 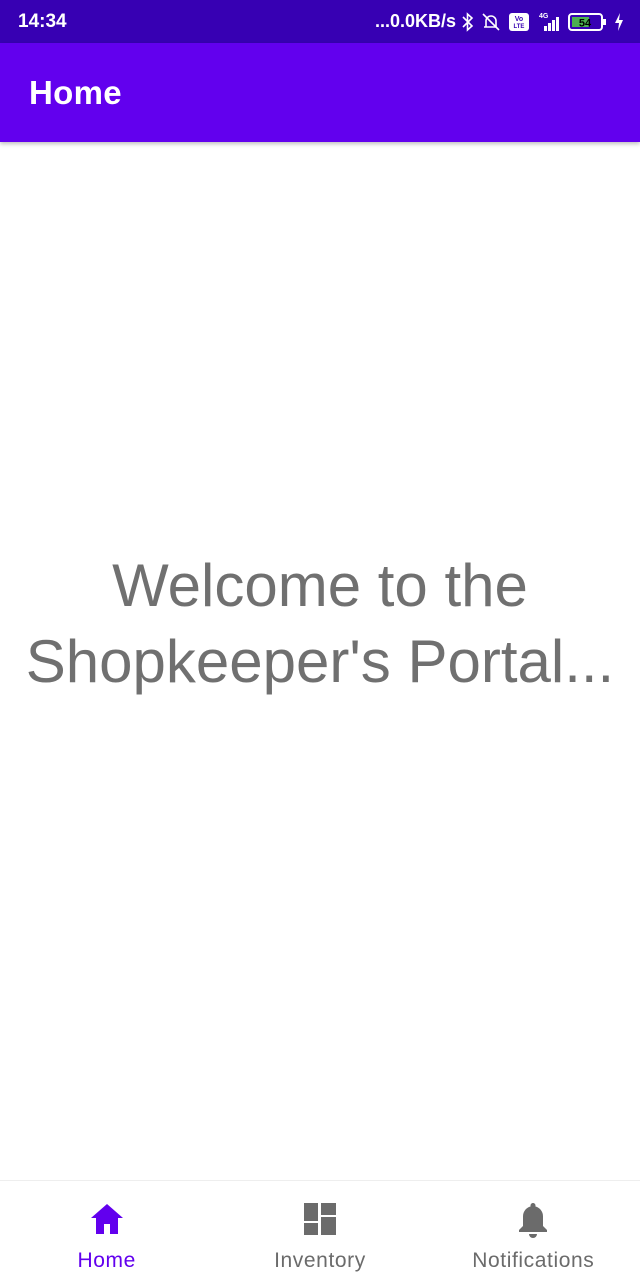 I want to click on status-bar: 14:34 ...0.0KB/s Vo LTE 4G 54, so click(x=320, y=21).